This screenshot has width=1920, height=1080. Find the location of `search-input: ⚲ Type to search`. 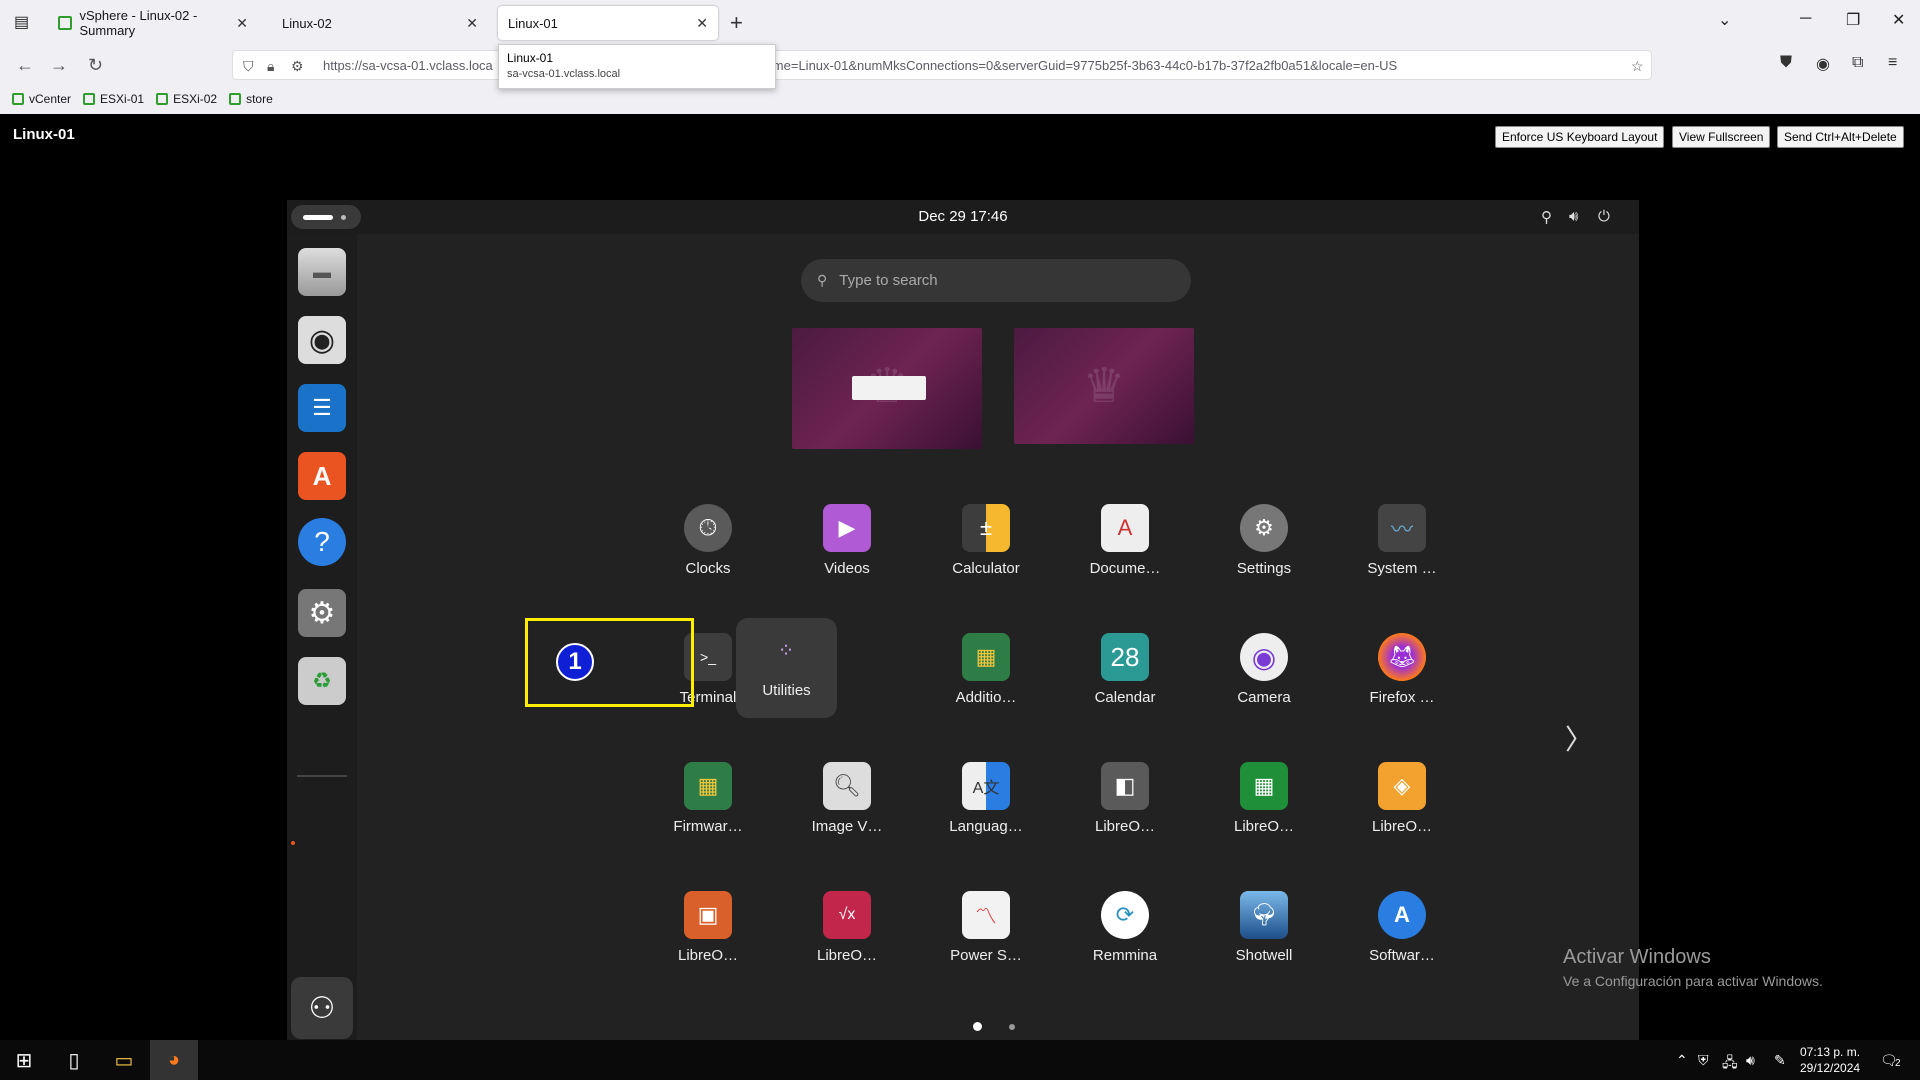

search-input: ⚲ Type to search is located at coordinates (996, 280).